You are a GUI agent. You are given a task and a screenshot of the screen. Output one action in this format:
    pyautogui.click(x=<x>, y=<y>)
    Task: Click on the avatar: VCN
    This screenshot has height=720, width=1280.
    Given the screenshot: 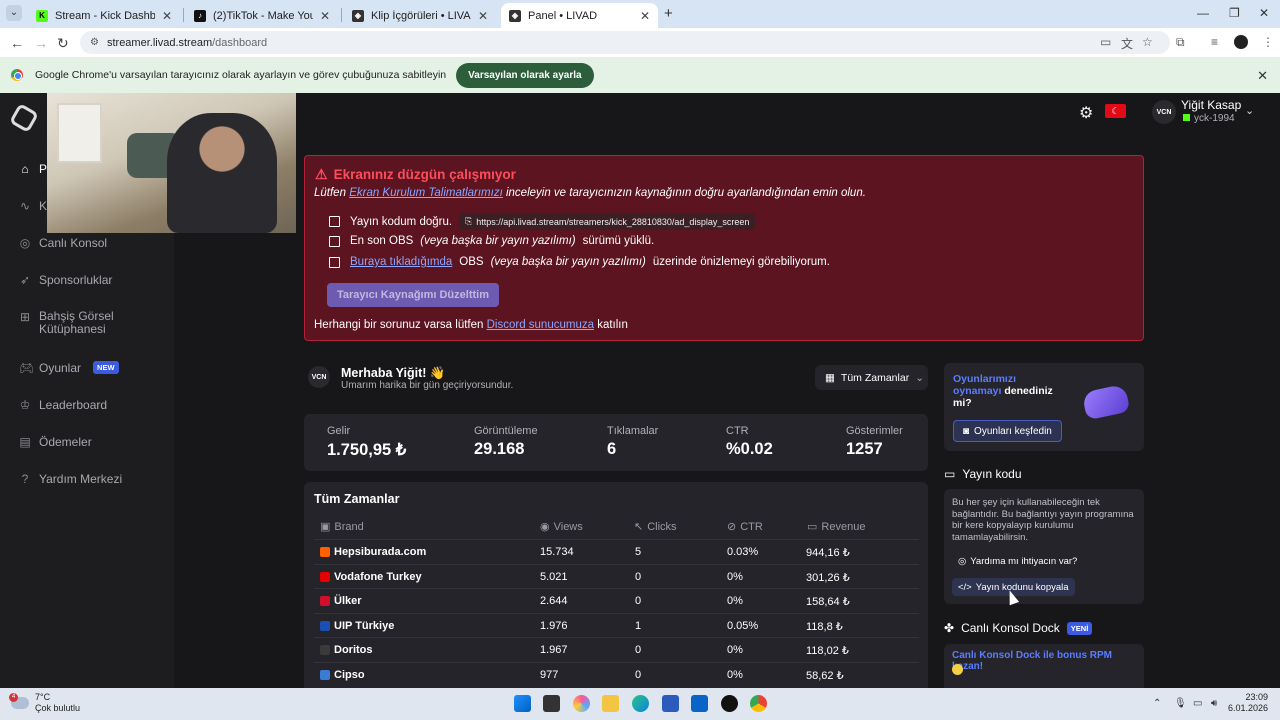 What is the action you would take?
    pyautogui.click(x=1164, y=112)
    